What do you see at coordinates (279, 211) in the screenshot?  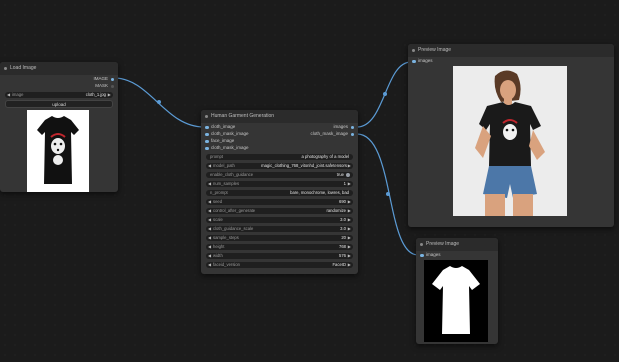 I see `control-after-generate-widget: ◀ control_after_generate randomize ▶` at bounding box center [279, 211].